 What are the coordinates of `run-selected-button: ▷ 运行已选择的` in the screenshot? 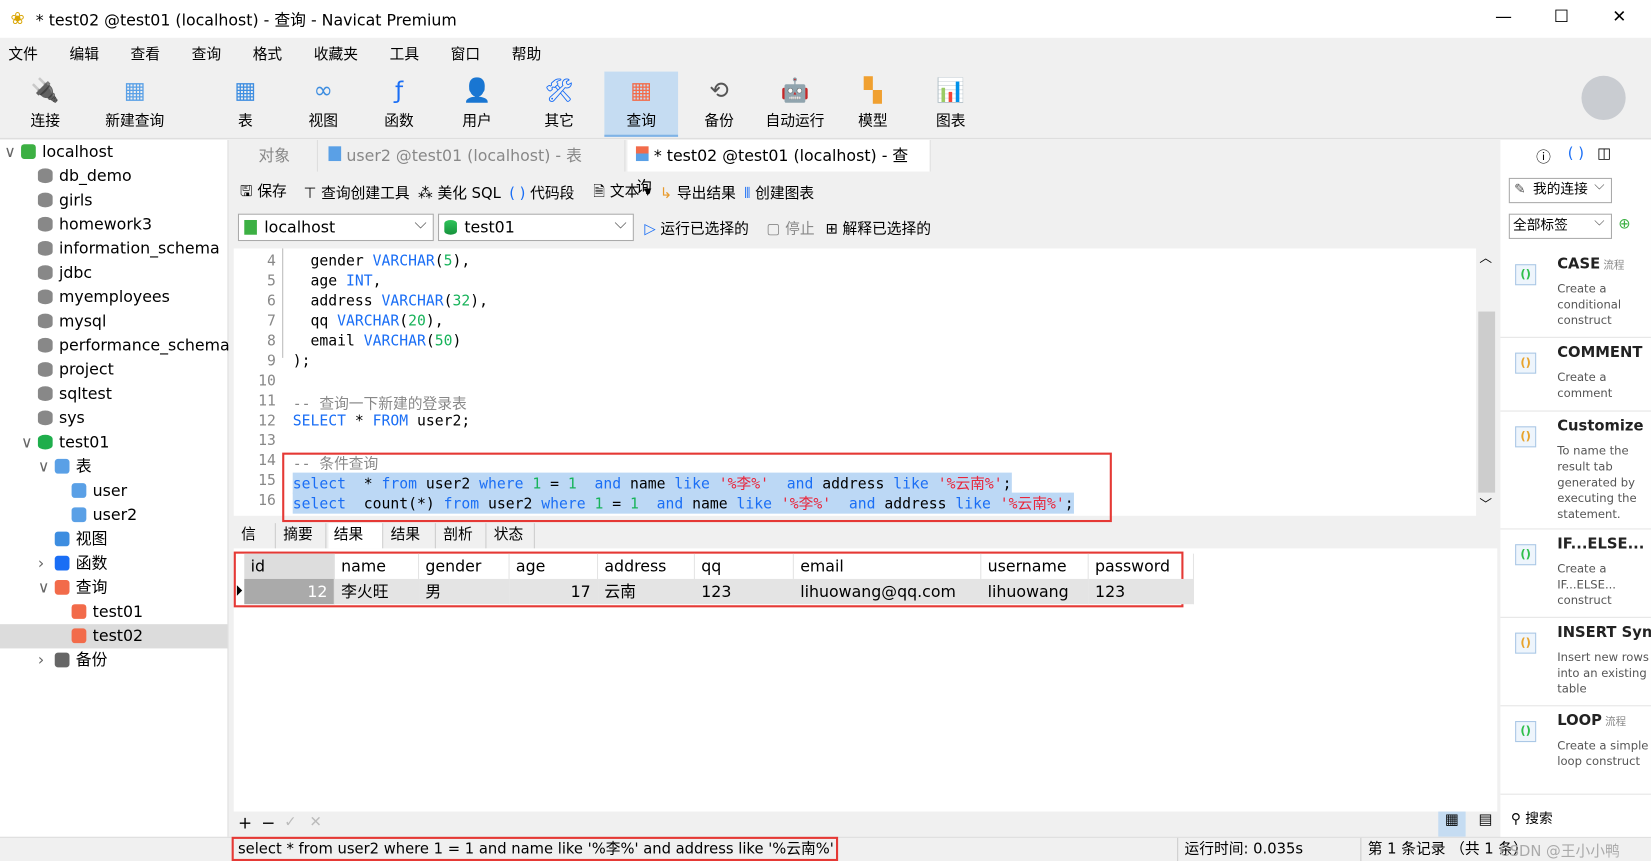 It's located at (696, 228).